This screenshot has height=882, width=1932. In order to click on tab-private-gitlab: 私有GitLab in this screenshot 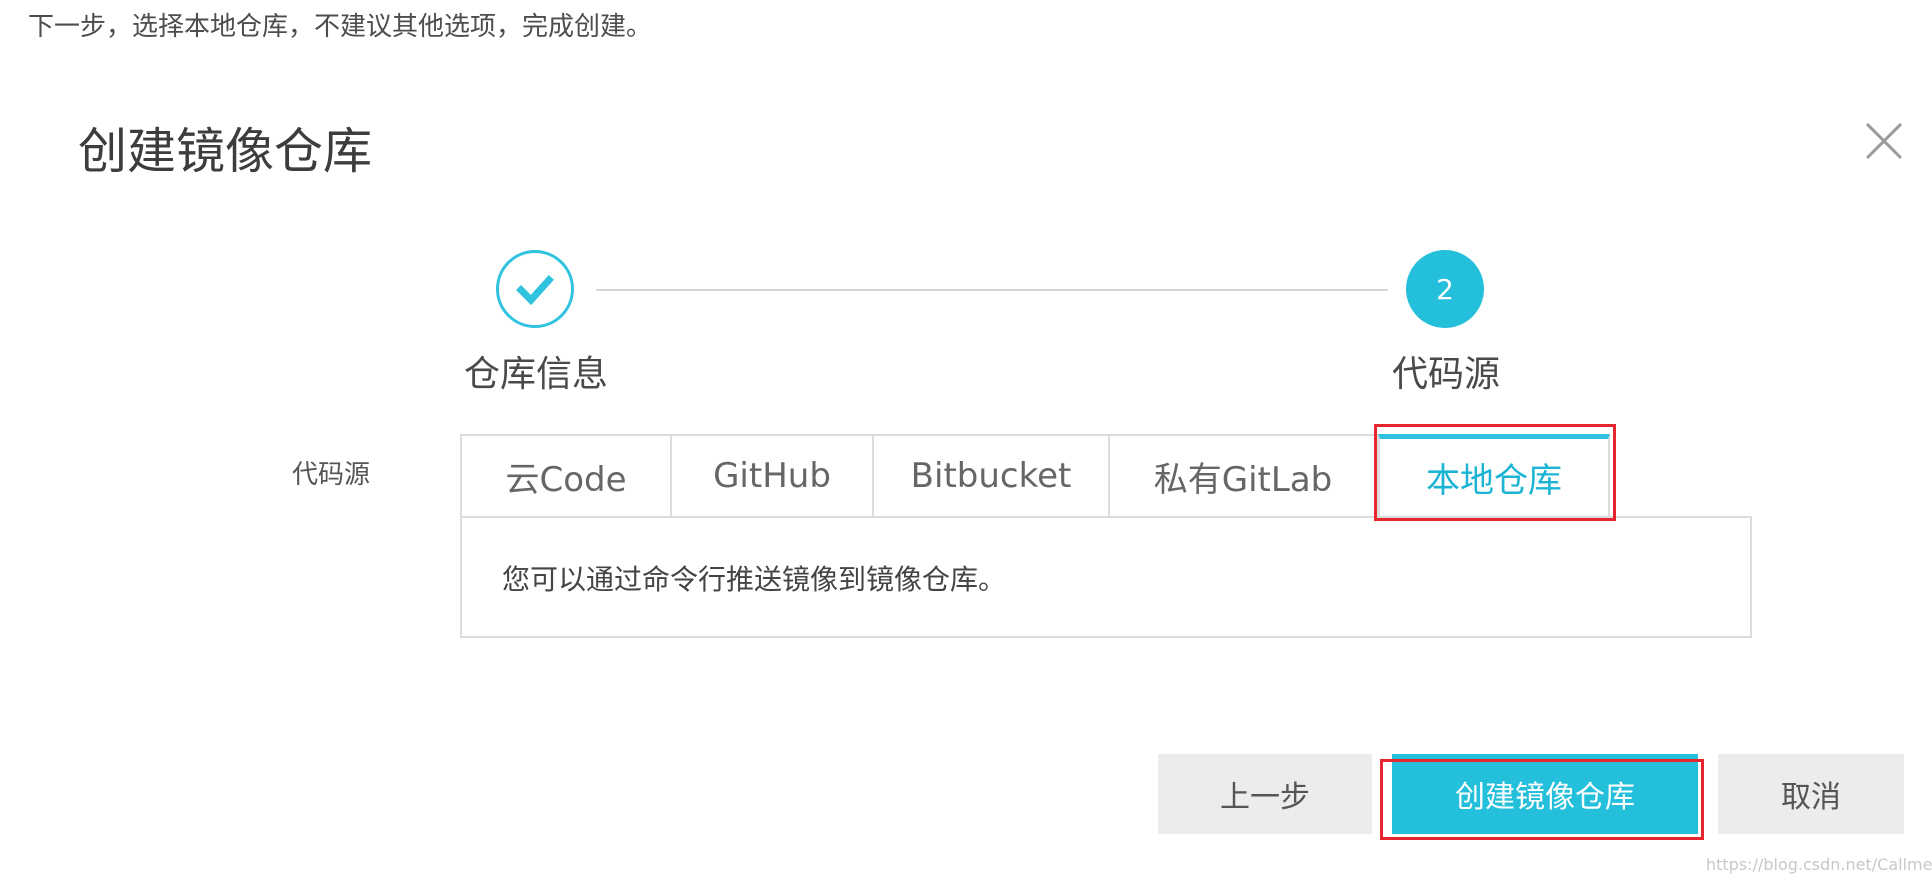, I will do `click(1244, 475)`.